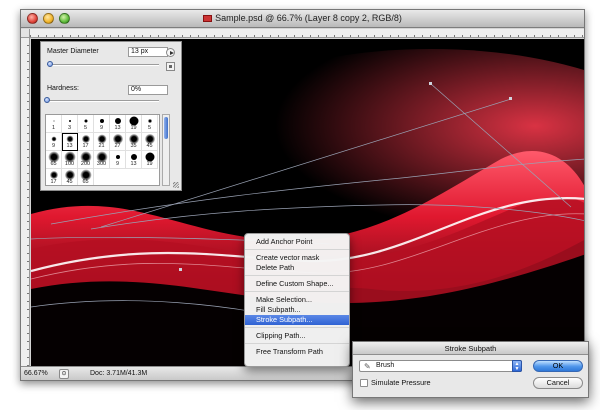  I want to click on brush-size-label: 100, so click(69, 164).